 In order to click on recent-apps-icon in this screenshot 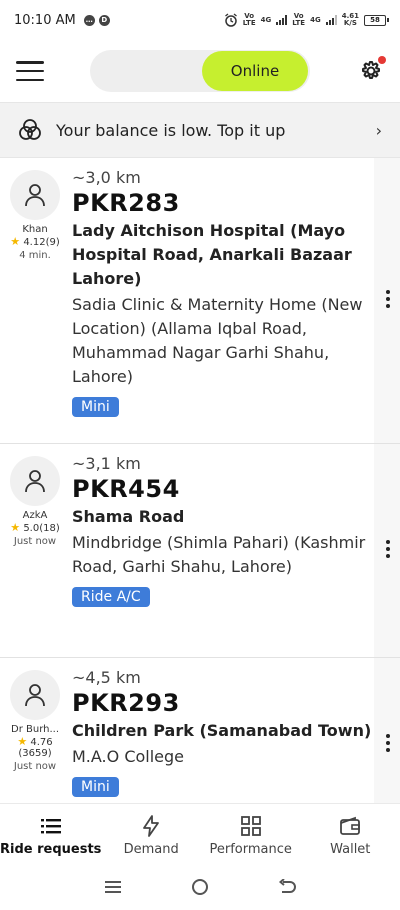, I will do `click(113, 887)`.